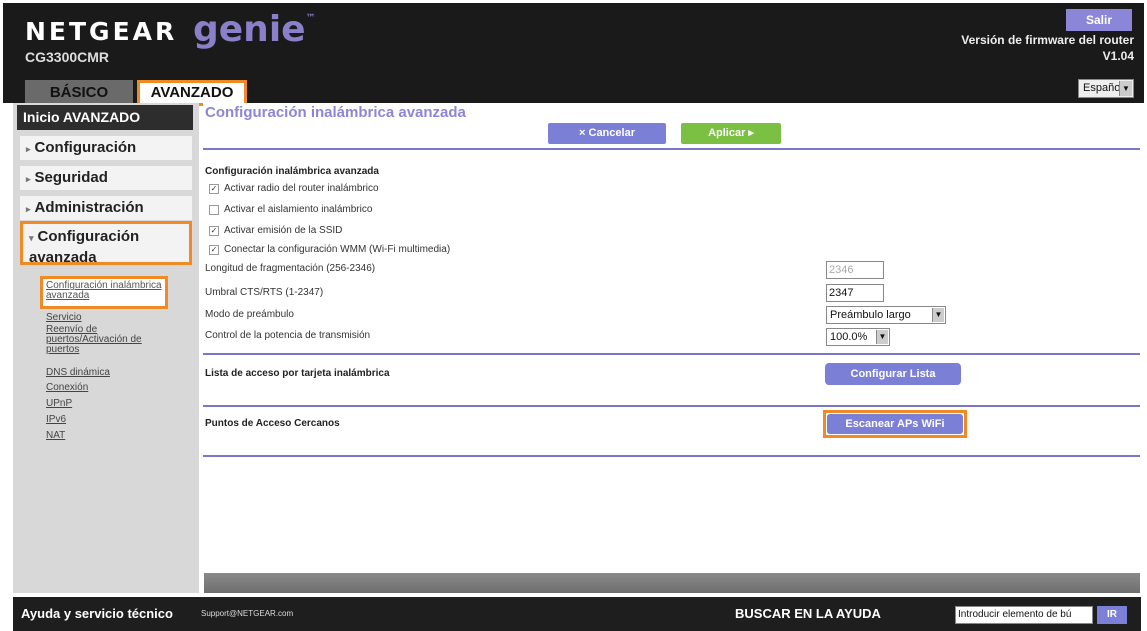 The height and width of the screenshot is (631, 1147). What do you see at coordinates (1099, 20) in the screenshot?
I see `logout-button: Salir` at bounding box center [1099, 20].